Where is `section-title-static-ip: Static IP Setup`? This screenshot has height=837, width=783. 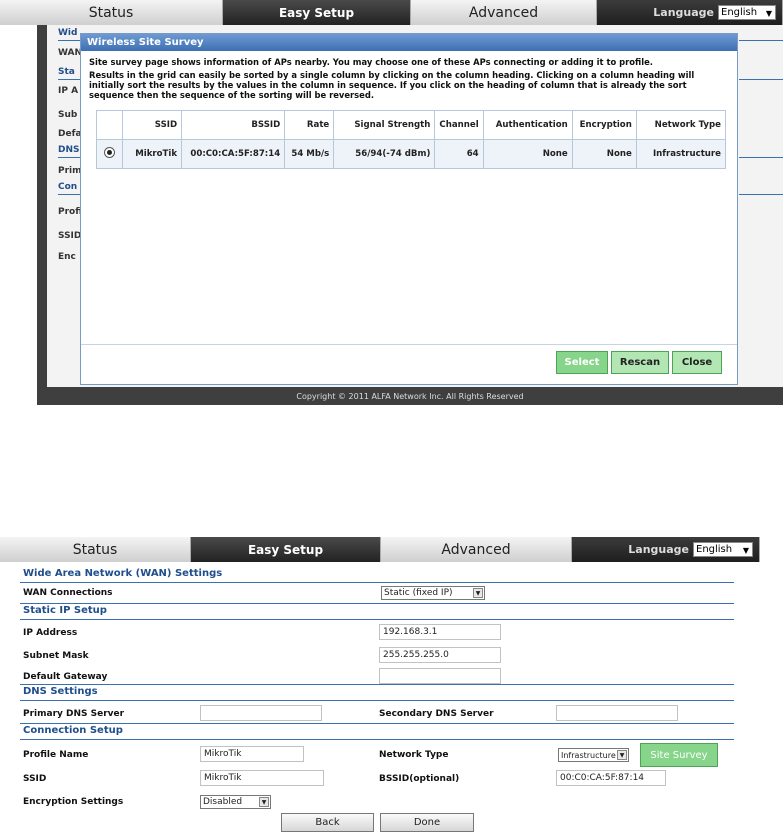
section-title-static-ip: Static IP Setup is located at coordinates (65, 610).